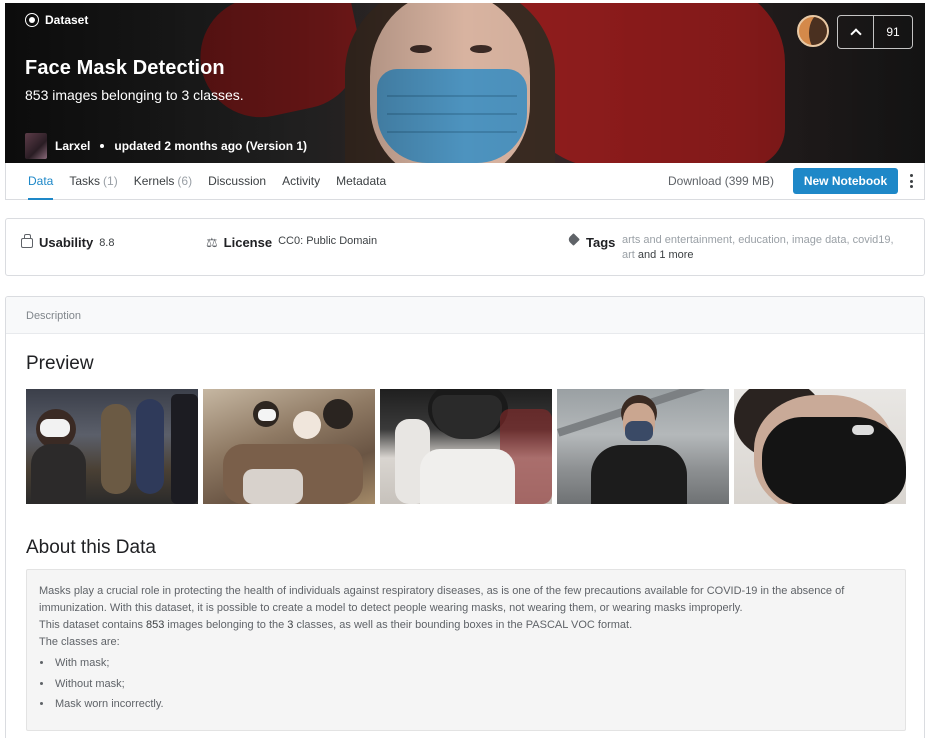 The image size is (932, 738). Describe the element at coordinates (361, 181) in the screenshot. I see `tab-metadata: Metadata` at that location.